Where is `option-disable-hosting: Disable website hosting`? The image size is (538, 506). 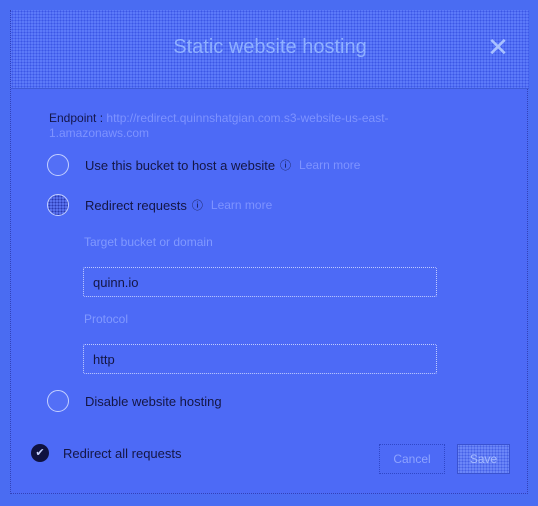
option-disable-hosting: Disable website hosting is located at coordinates (134, 401).